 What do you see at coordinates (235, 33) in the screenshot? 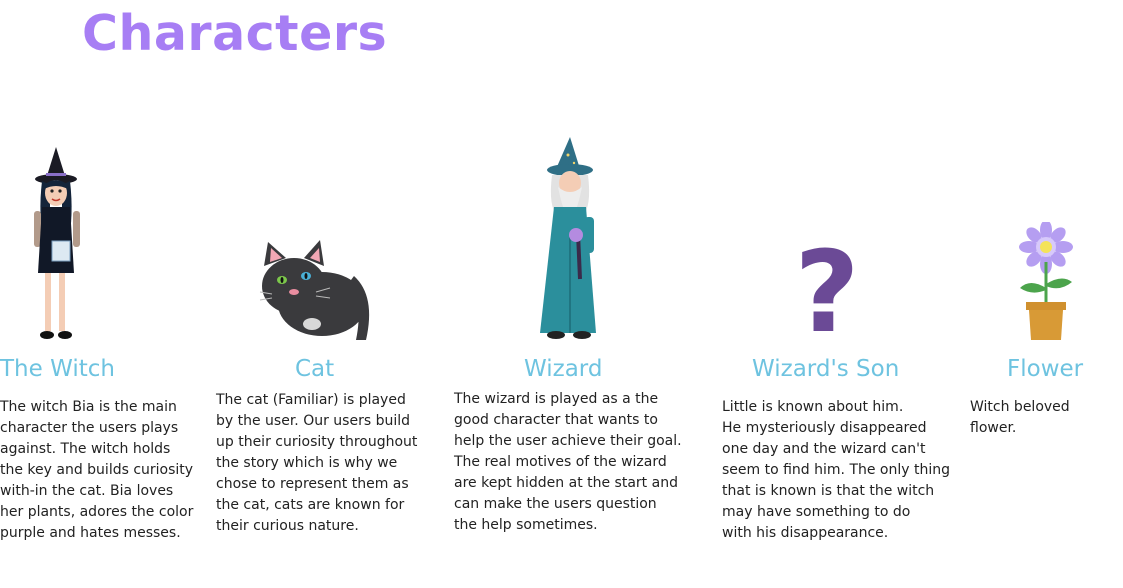
I see `page-title: Characters` at bounding box center [235, 33].